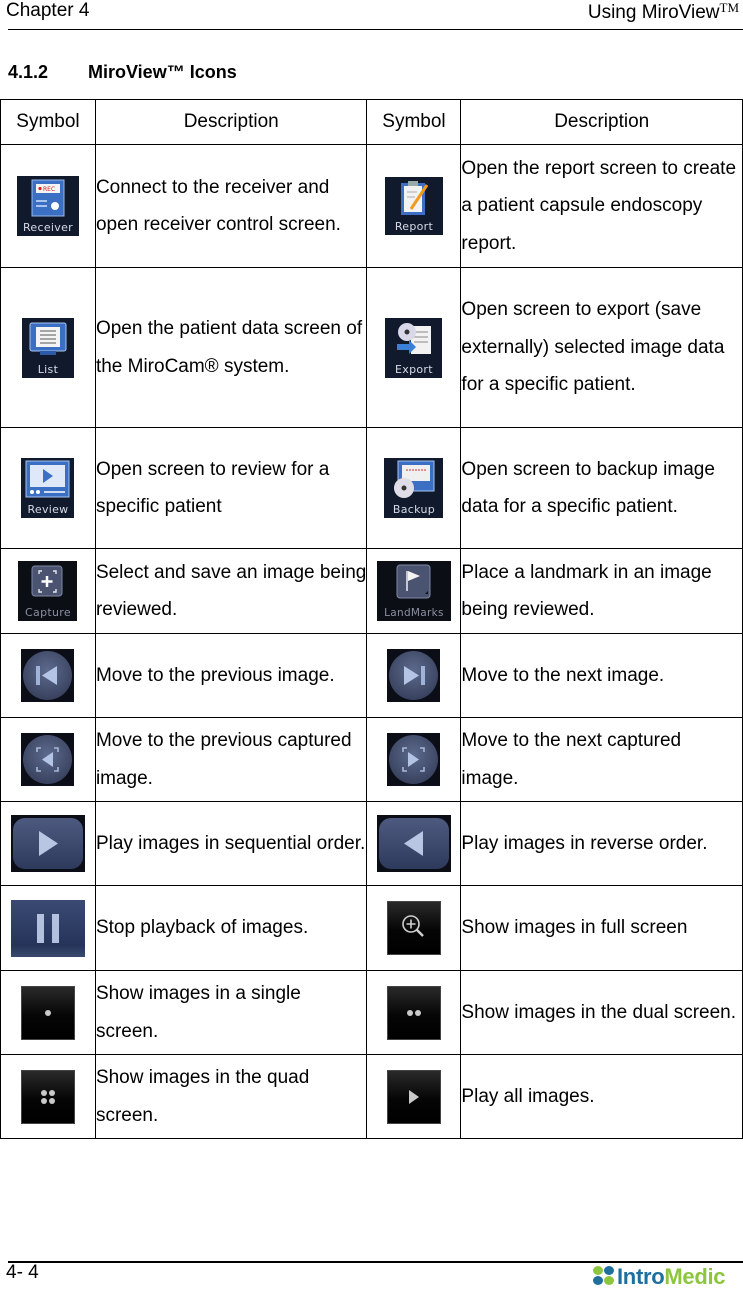  What do you see at coordinates (231, 759) in the screenshot?
I see `description-cell: Move to the previous captured image.` at bounding box center [231, 759].